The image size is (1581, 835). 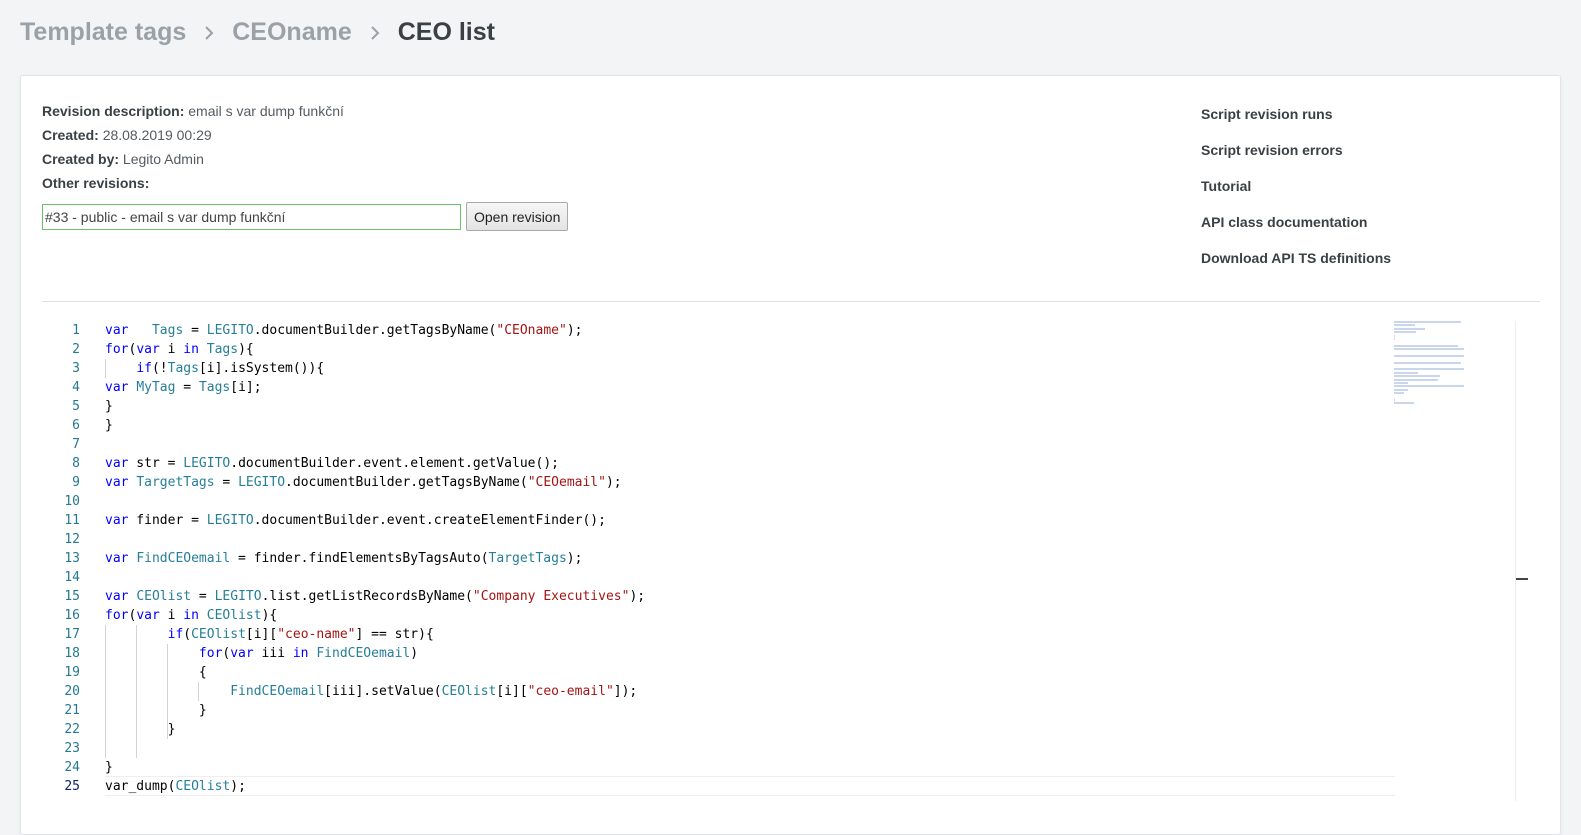 What do you see at coordinates (343, 767) in the screenshot?
I see `code-line: 24}` at bounding box center [343, 767].